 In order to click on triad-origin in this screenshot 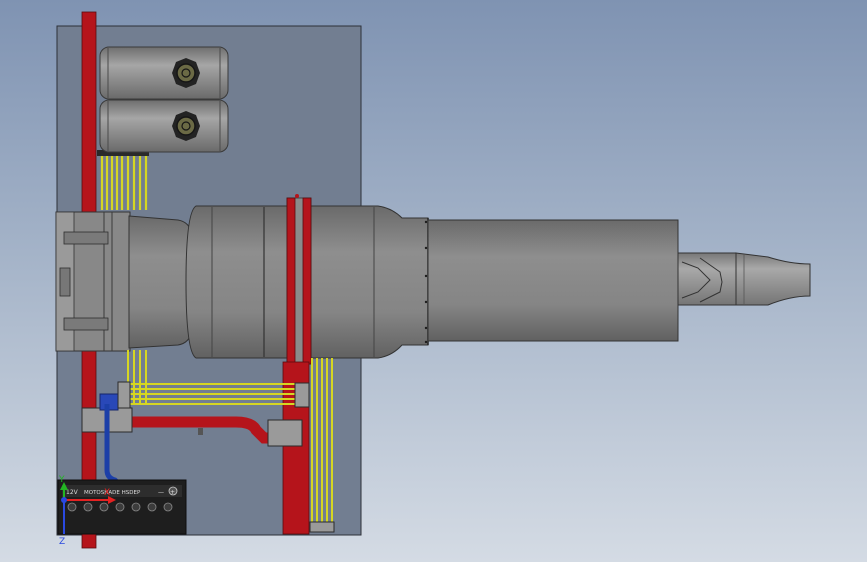, I will do `click(64, 500)`.